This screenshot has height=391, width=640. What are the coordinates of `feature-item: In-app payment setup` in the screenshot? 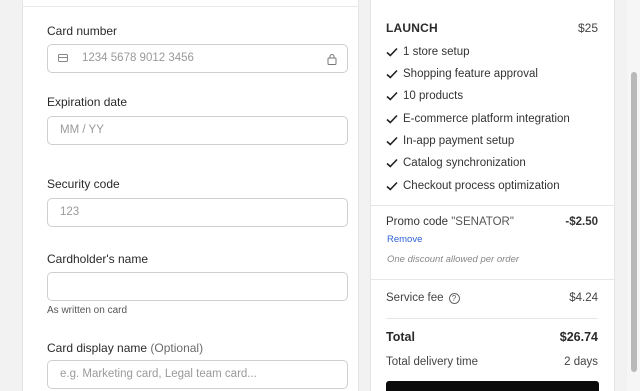 It's located at (450, 141).